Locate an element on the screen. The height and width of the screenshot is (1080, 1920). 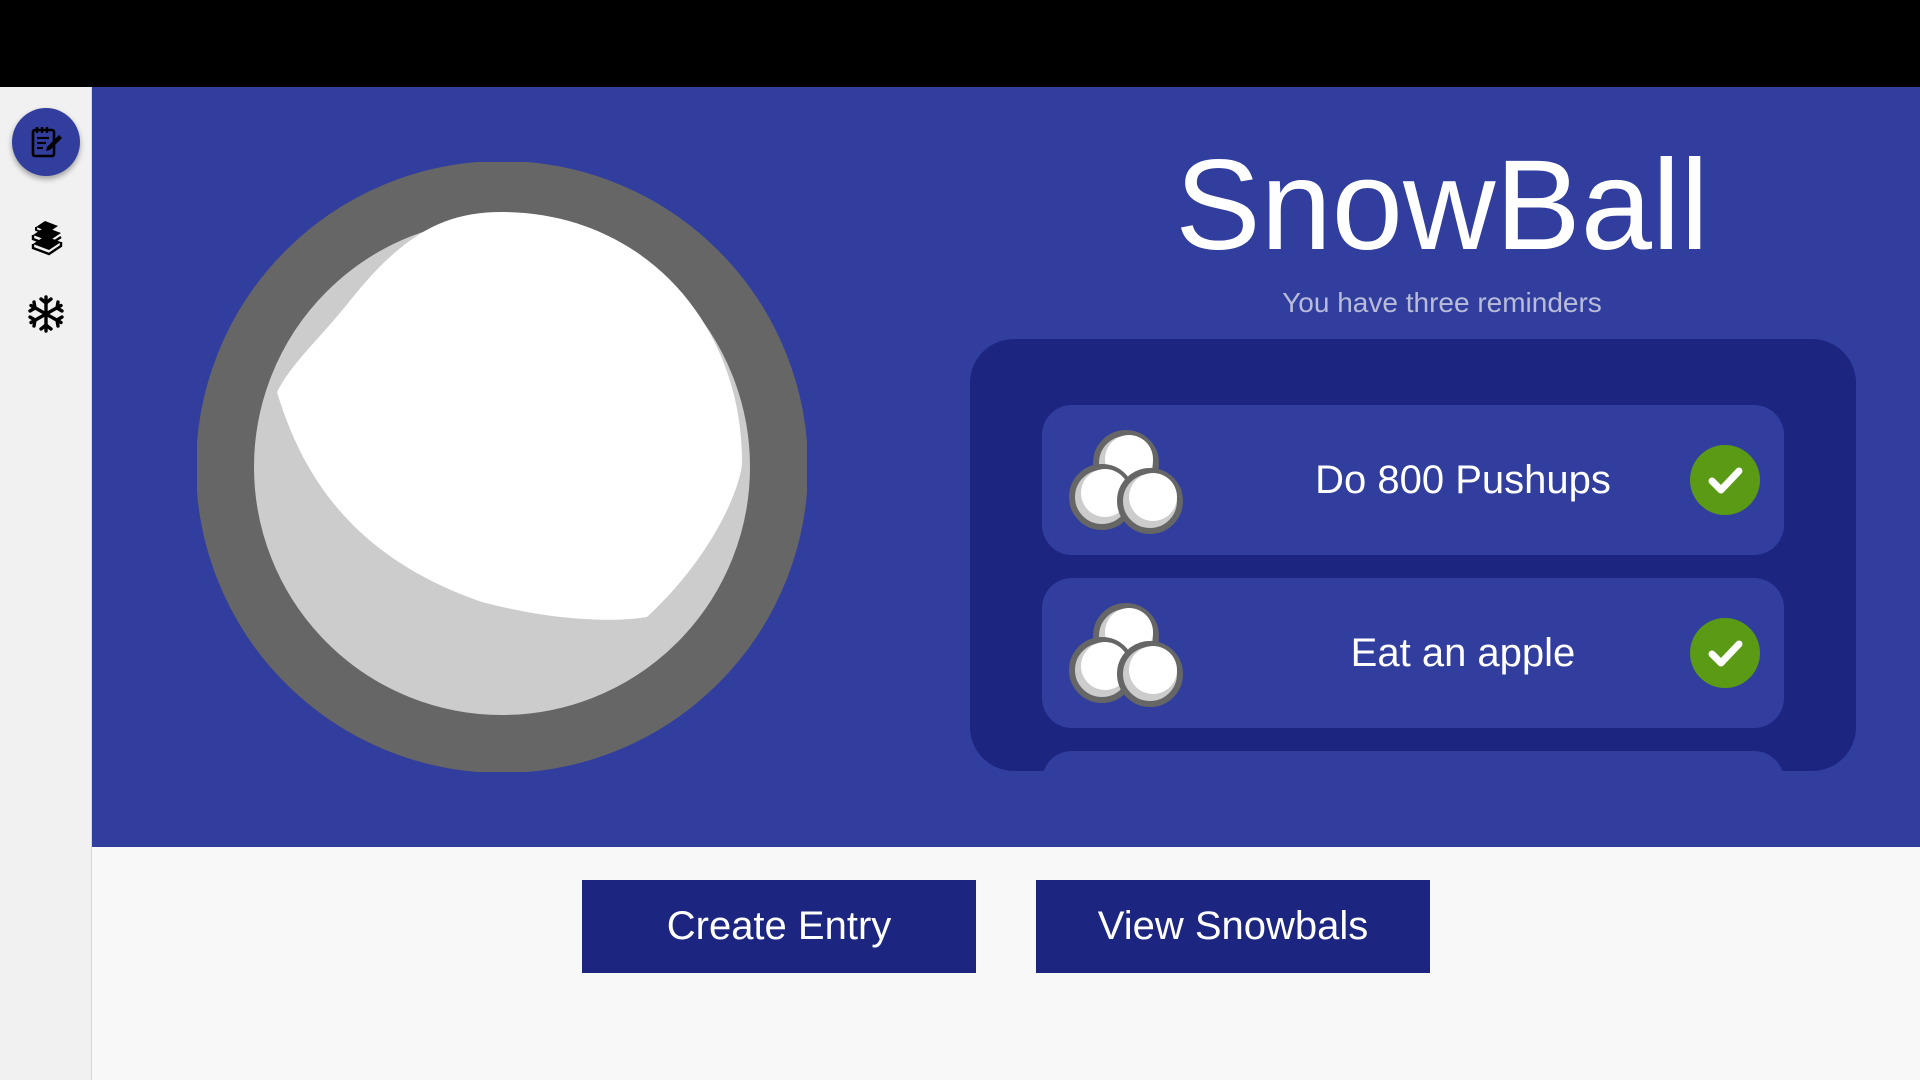
top-bar is located at coordinates (960, 43).